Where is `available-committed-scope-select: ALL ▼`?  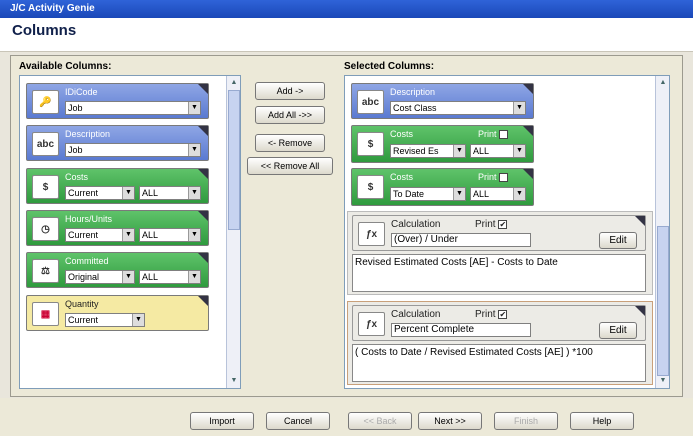 available-committed-scope-select: ALL ▼ is located at coordinates (170, 277).